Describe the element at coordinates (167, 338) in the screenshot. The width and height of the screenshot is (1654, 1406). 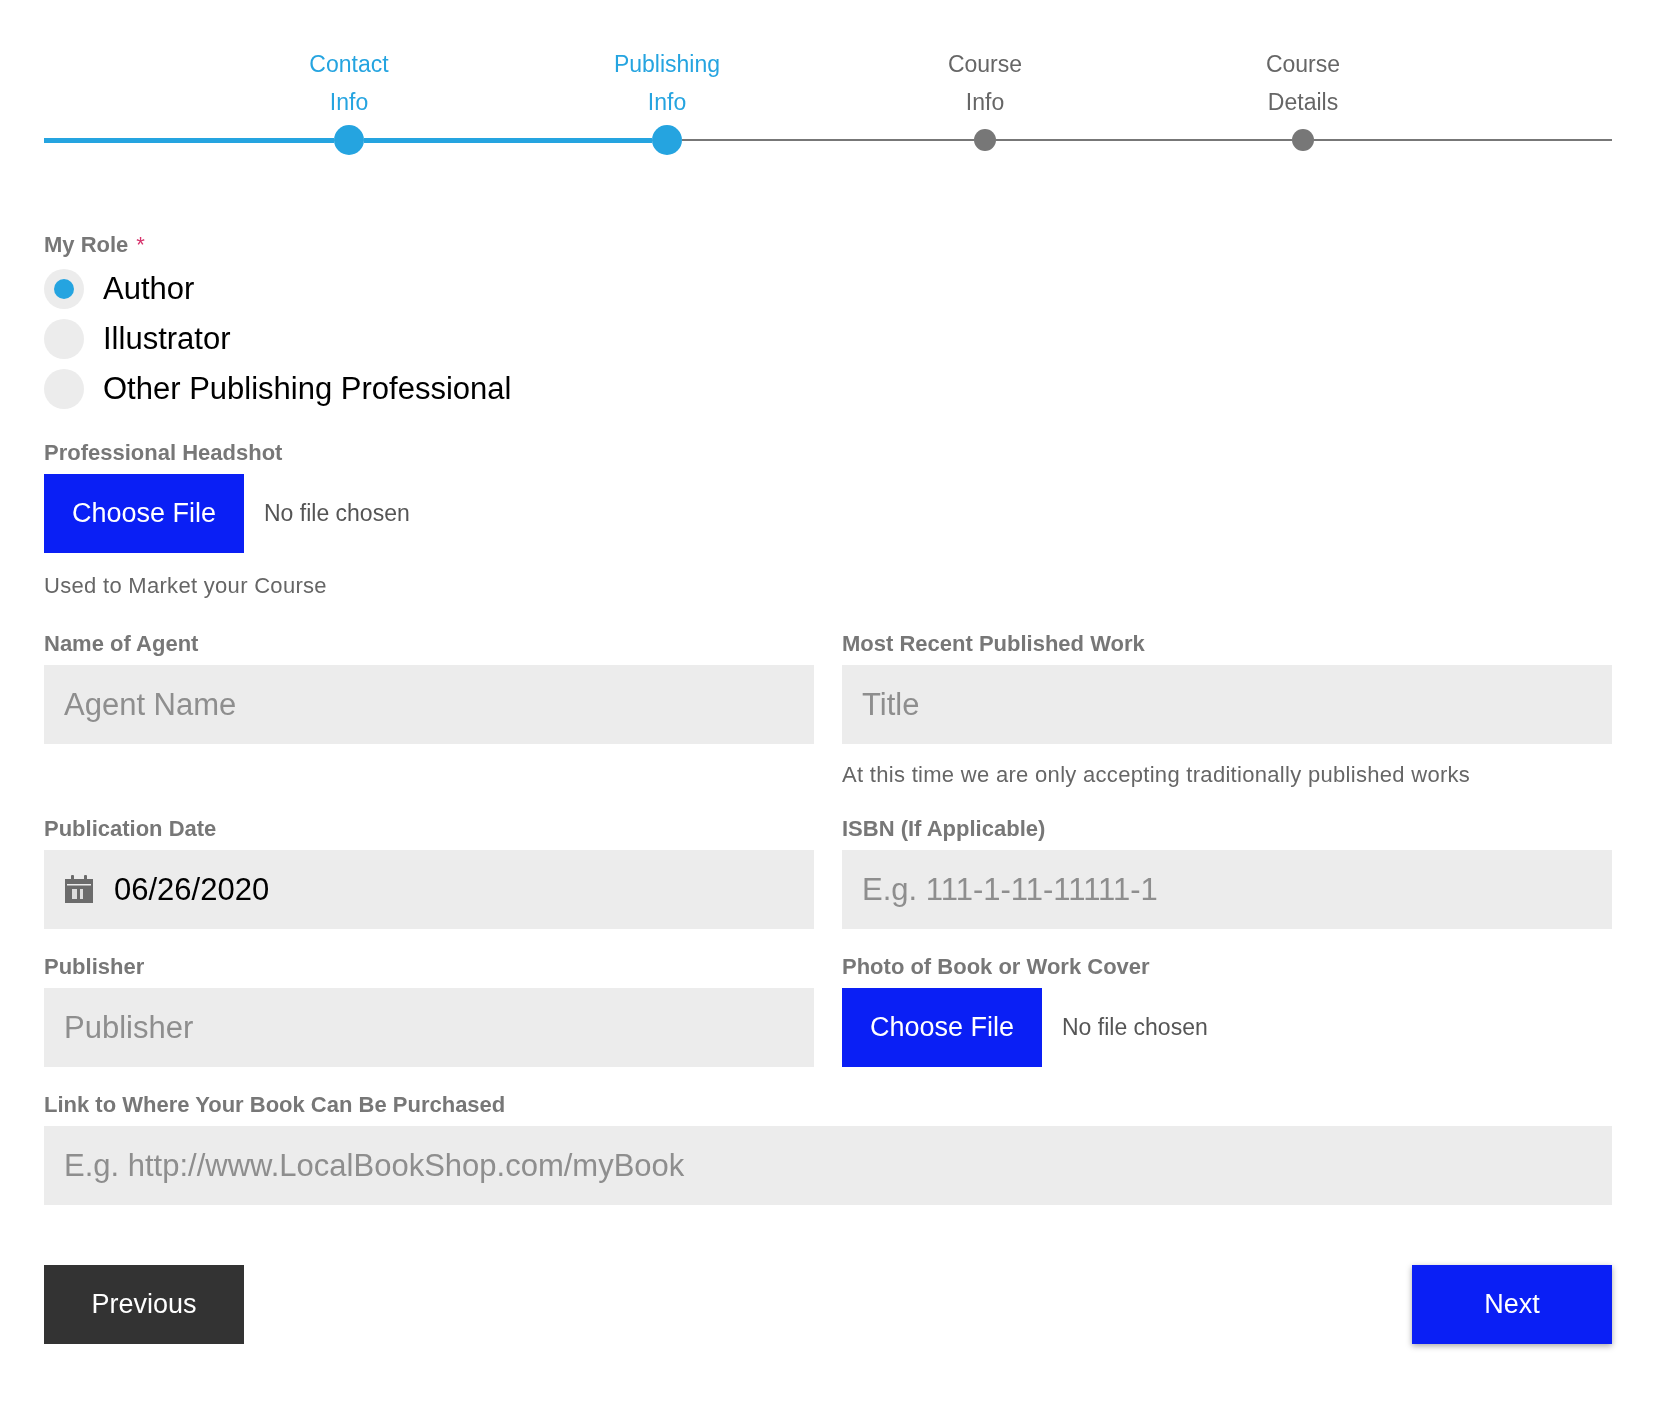
I see `radio-label: Illustrator` at that location.